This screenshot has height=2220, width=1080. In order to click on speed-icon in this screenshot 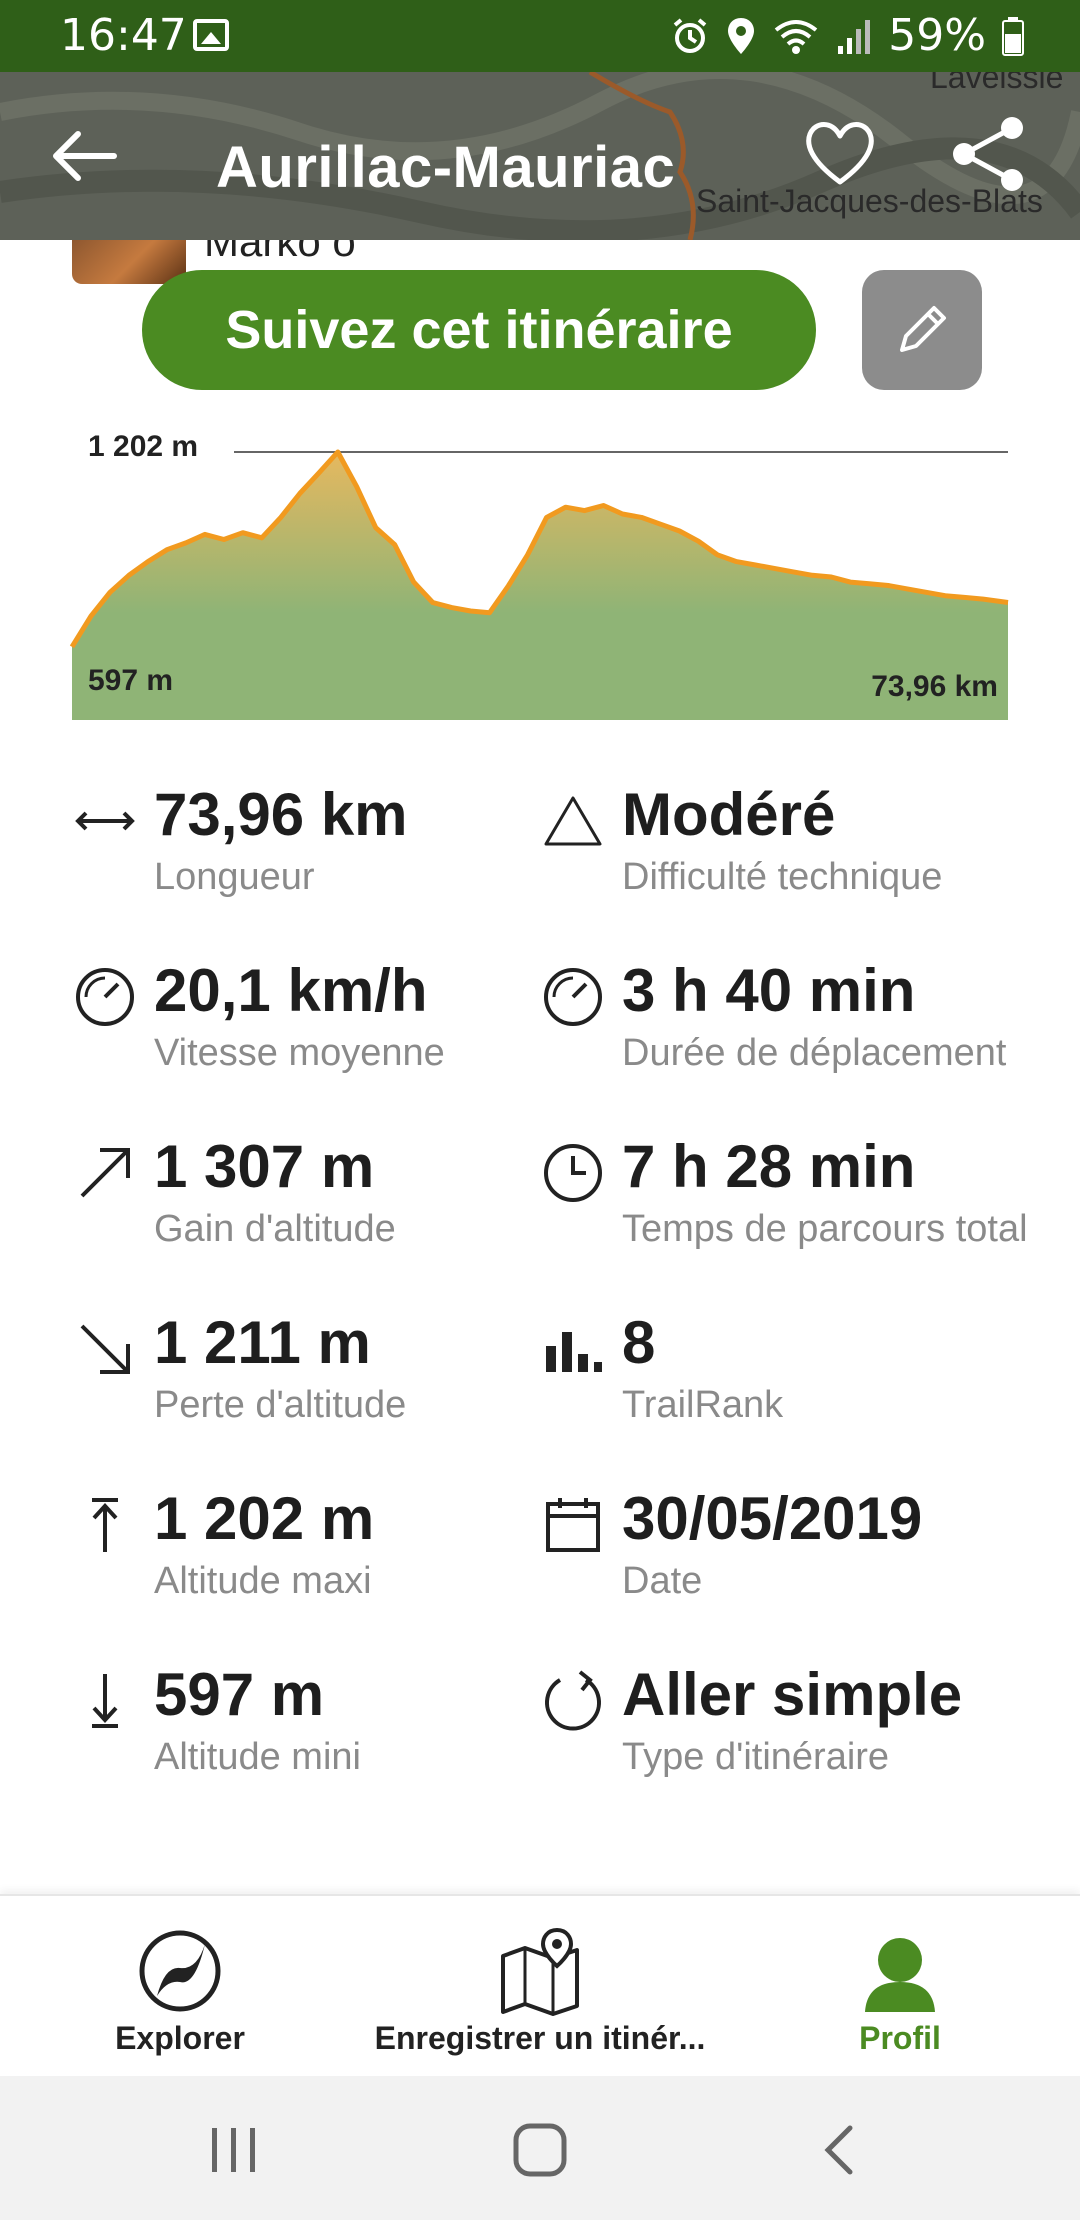, I will do `click(105, 997)`.